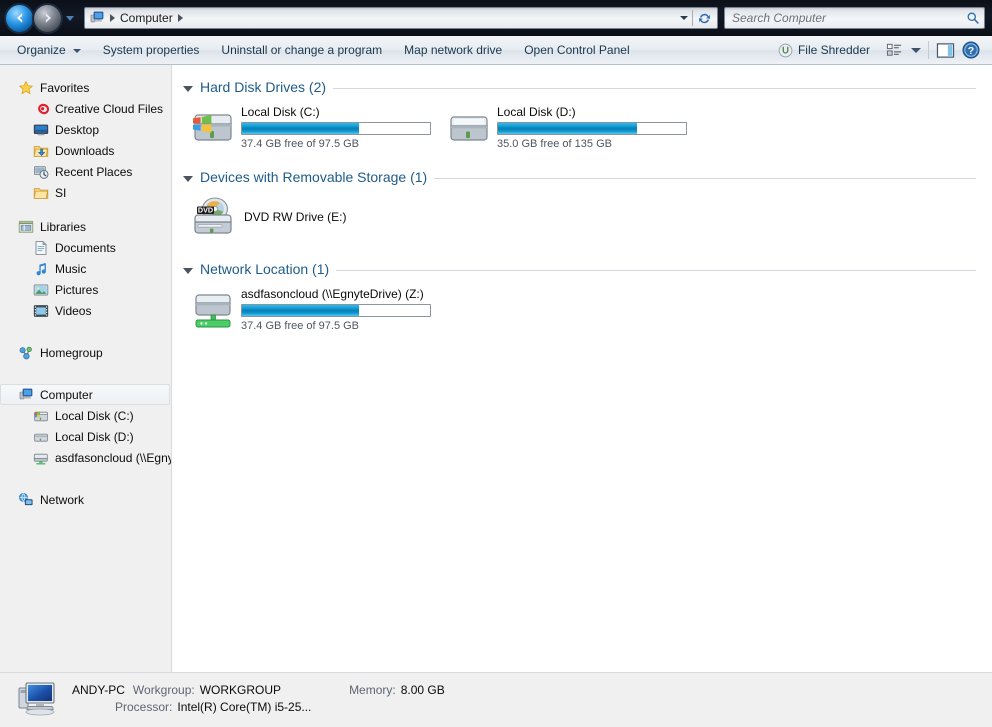  I want to click on memory-label: Memory:, so click(372, 690).